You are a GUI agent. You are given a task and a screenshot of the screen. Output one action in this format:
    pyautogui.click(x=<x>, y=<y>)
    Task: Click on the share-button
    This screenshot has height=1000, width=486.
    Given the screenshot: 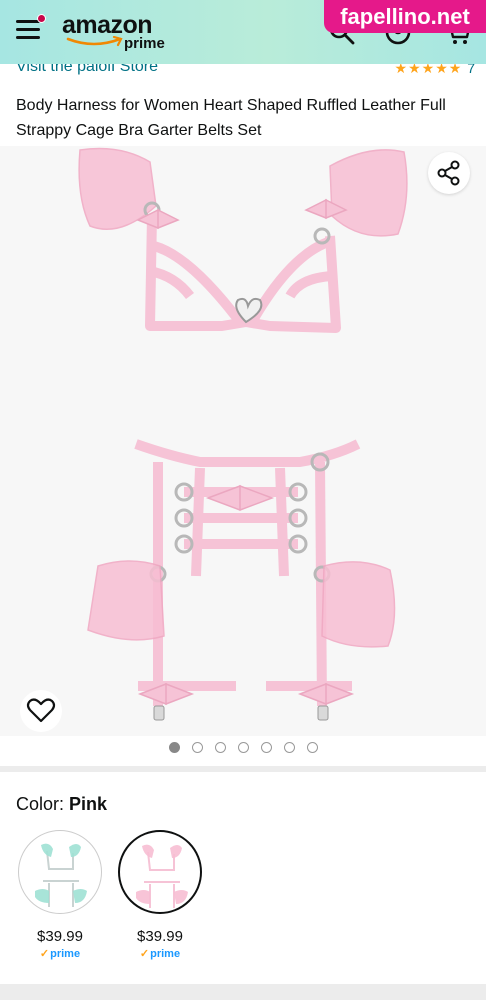 What is the action you would take?
    pyautogui.click(x=449, y=173)
    